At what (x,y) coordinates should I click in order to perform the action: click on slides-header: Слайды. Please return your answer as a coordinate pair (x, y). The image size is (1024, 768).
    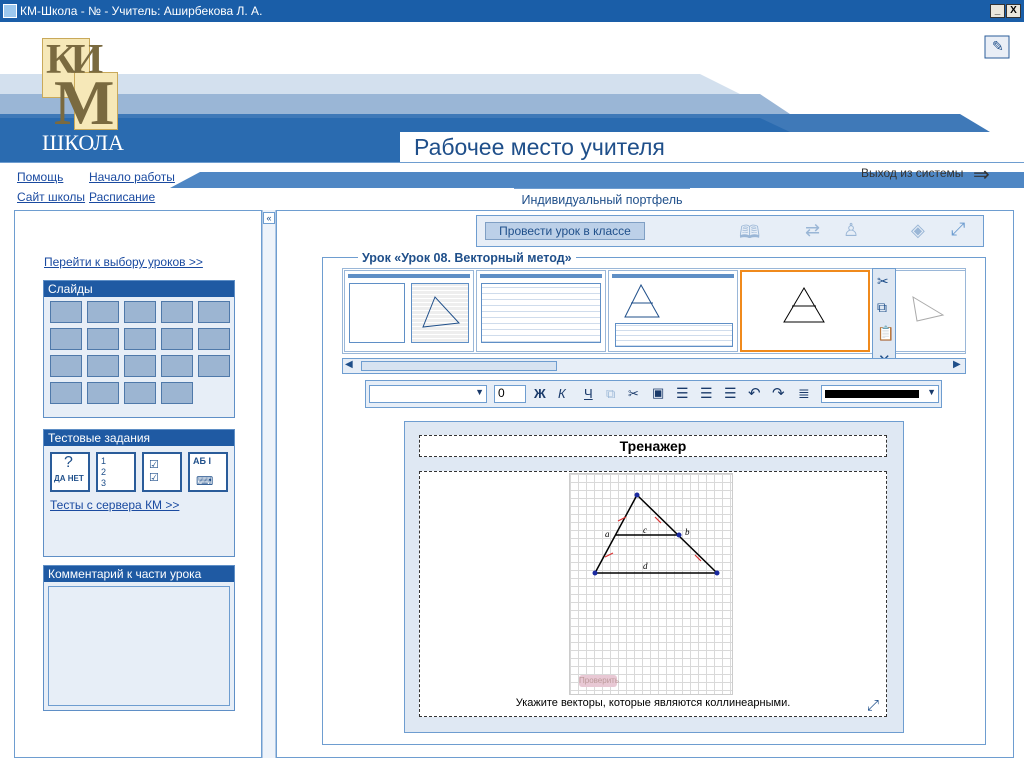
    Looking at the image, I should click on (139, 289).